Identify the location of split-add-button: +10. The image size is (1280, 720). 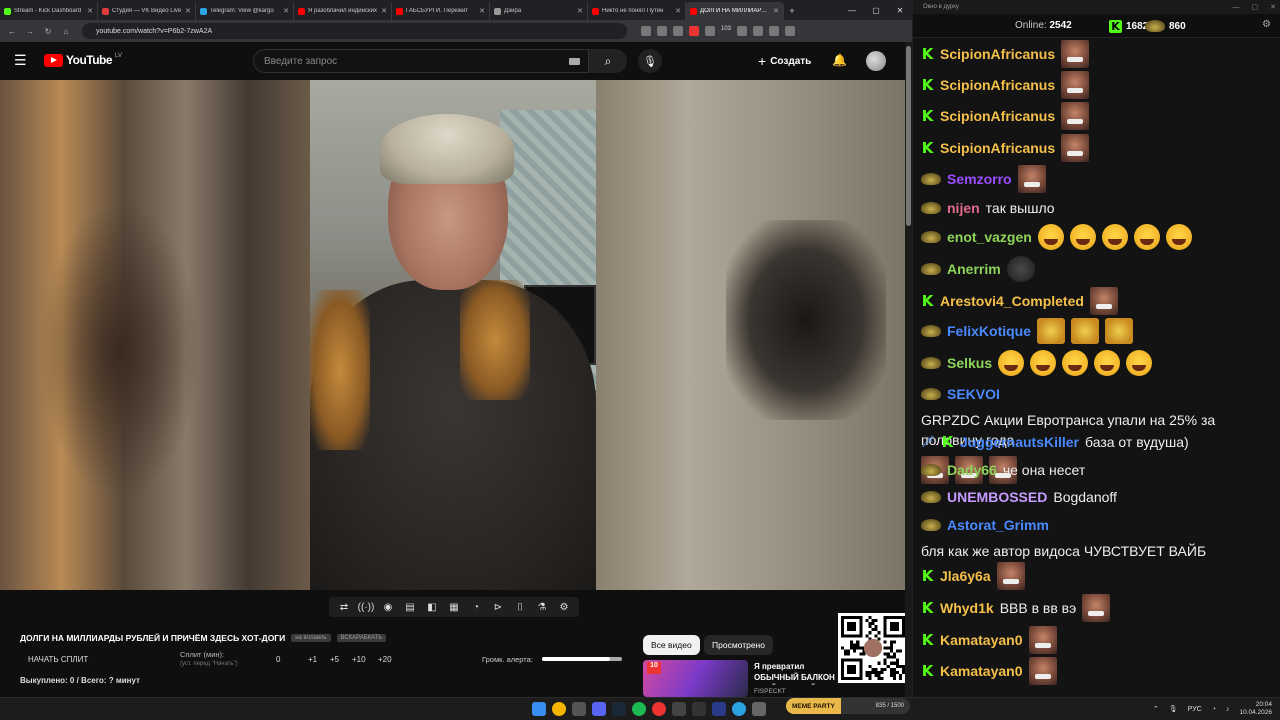
(359, 659).